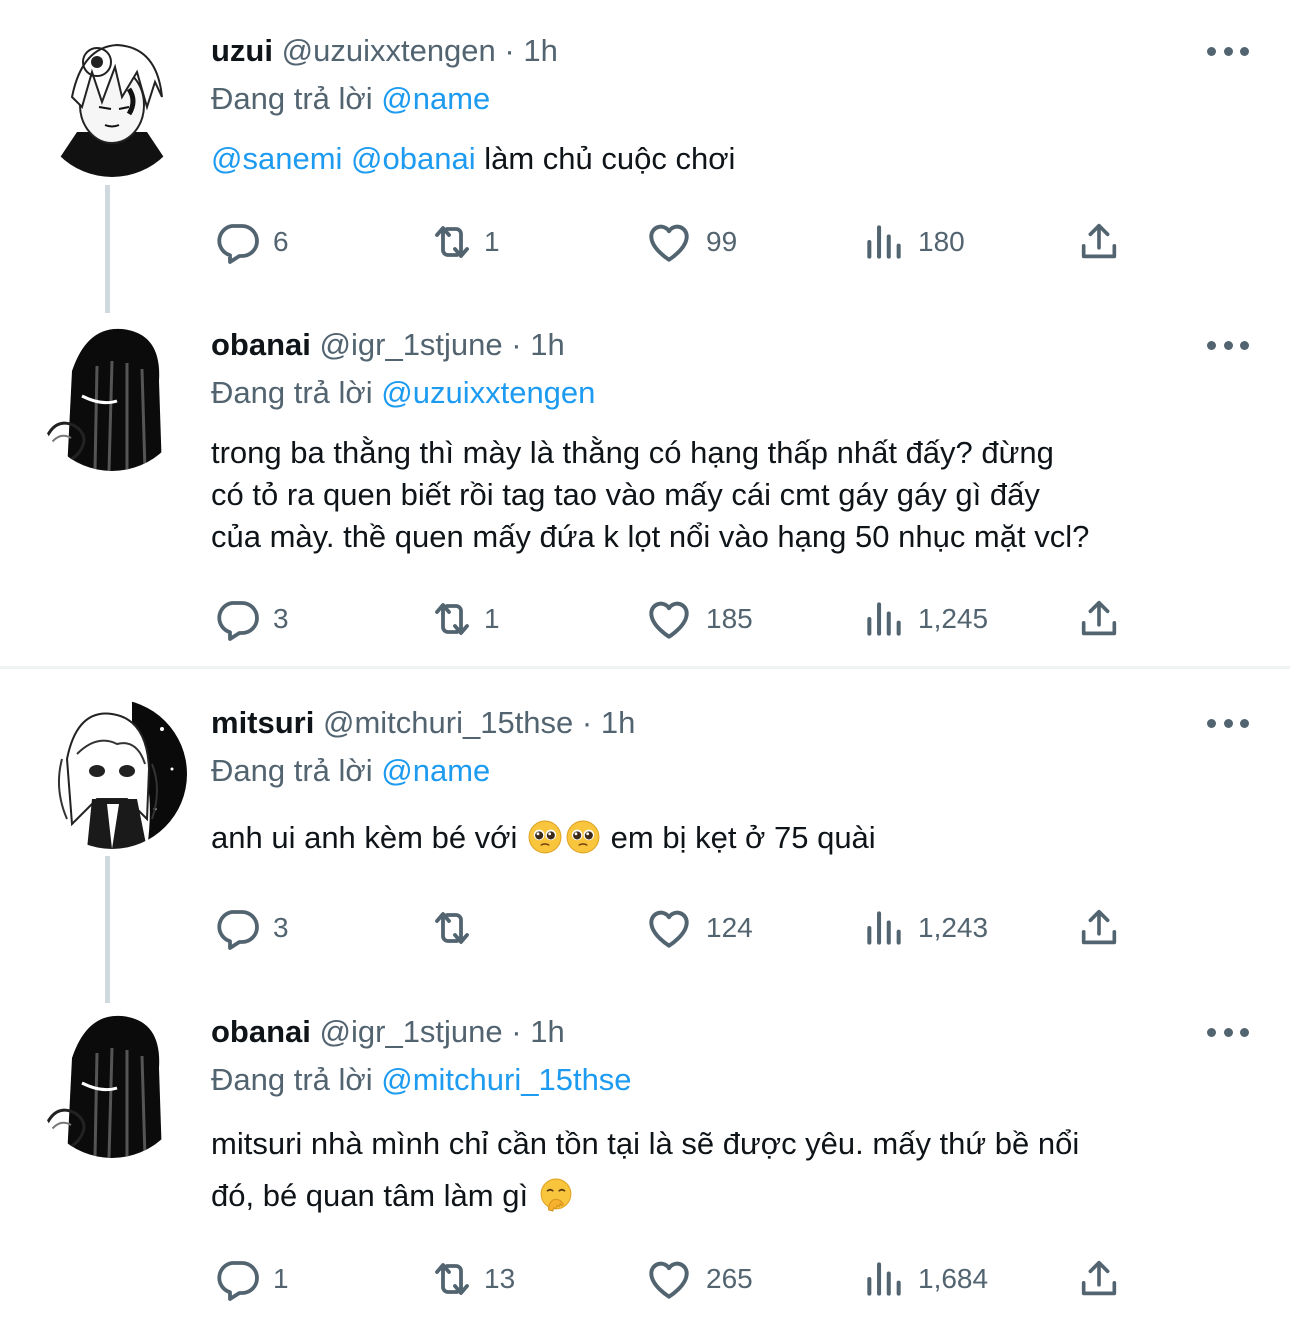  I want to click on like-button: 124, so click(698, 928).